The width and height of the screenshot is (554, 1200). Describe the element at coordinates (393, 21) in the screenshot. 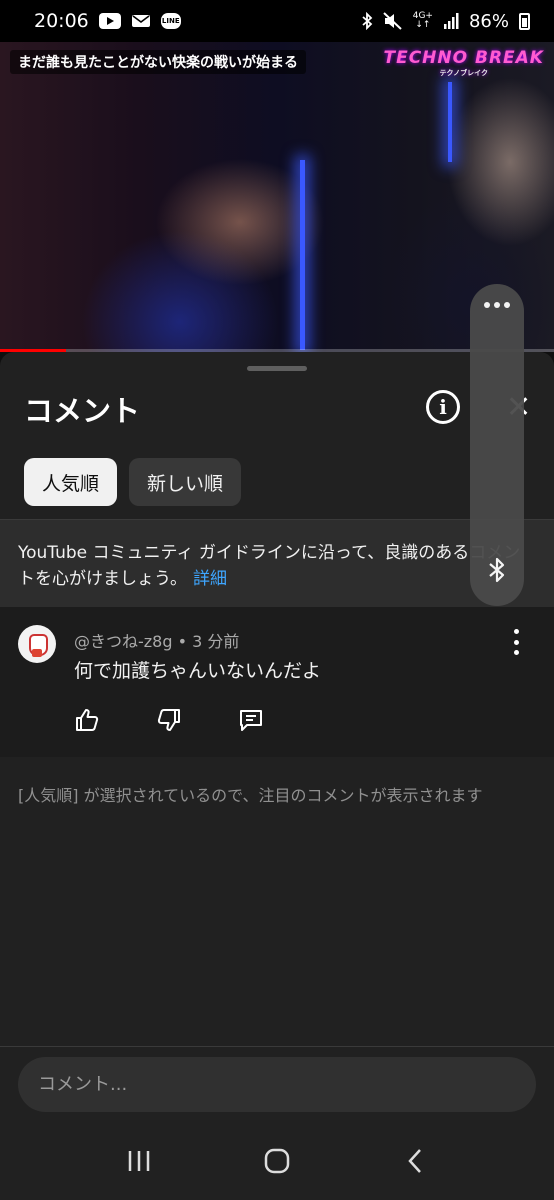

I see `mute-icon` at that location.